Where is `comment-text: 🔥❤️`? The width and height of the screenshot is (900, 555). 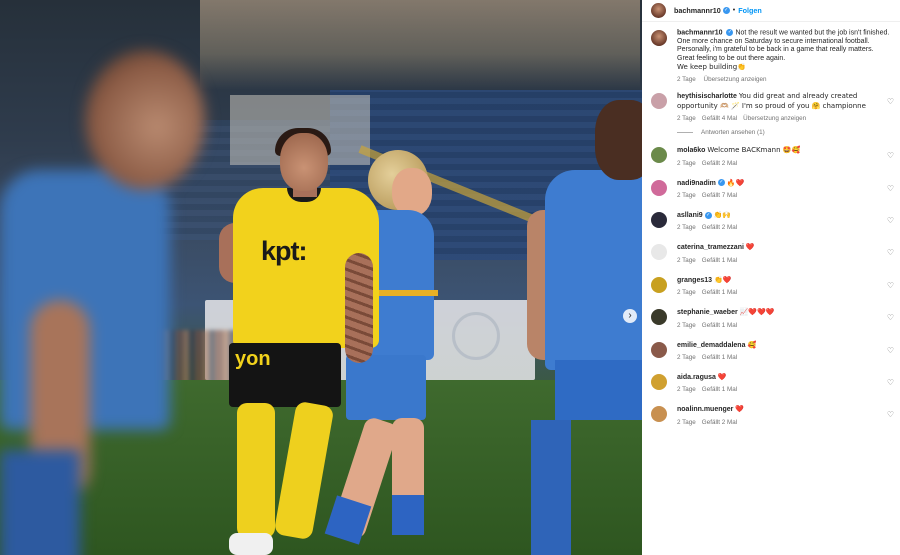
comment-text: 🔥❤️ is located at coordinates (735, 182).